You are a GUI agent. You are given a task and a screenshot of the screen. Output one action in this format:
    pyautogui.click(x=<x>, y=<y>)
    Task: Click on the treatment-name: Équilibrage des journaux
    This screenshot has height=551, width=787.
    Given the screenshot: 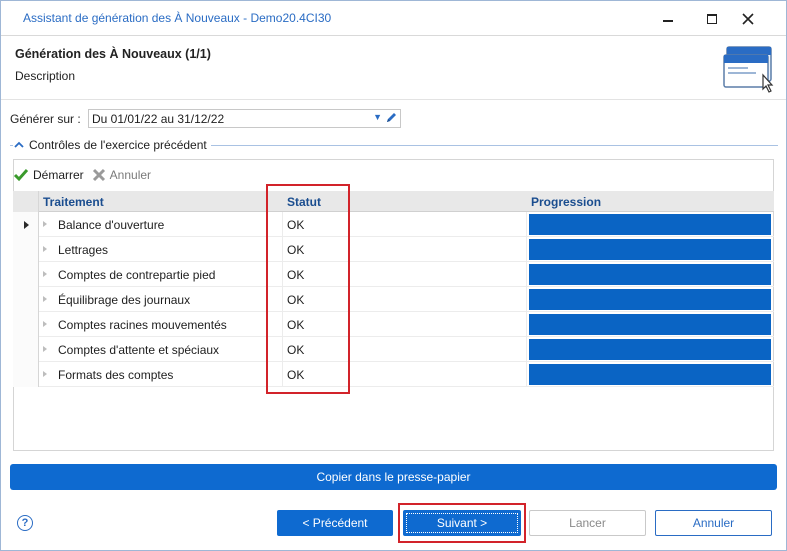 What is the action you would take?
    pyautogui.click(x=124, y=300)
    